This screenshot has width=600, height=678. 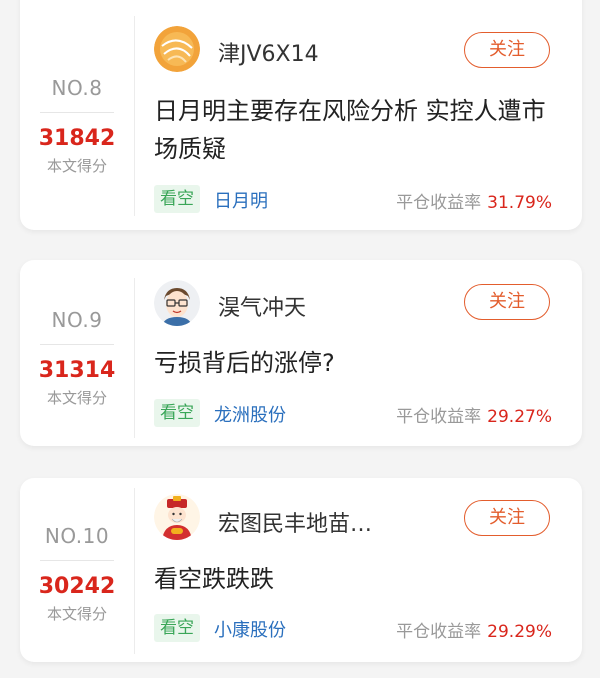 What do you see at coordinates (77, 88) in the screenshot?
I see `rank-number: NO.8` at bounding box center [77, 88].